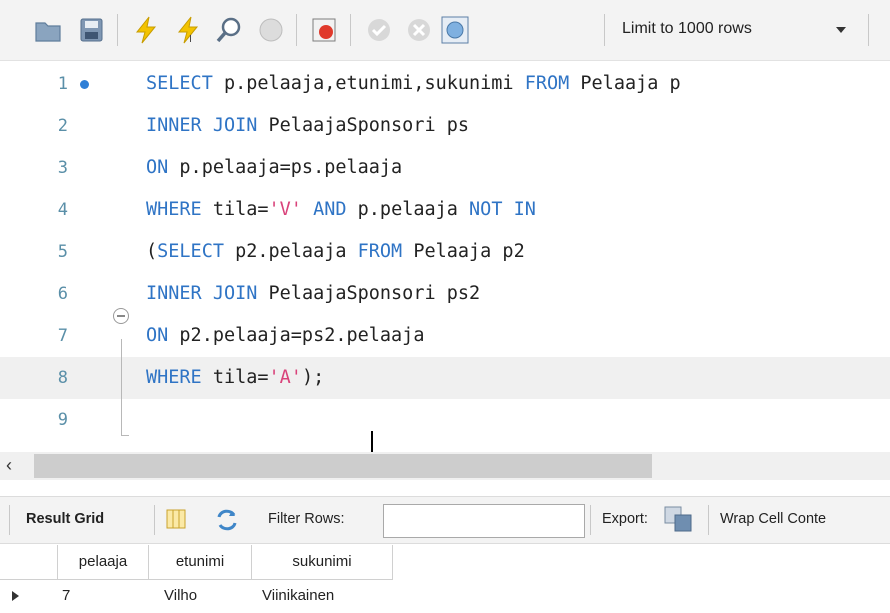  I want to click on refresh-icon, so click(227, 520).